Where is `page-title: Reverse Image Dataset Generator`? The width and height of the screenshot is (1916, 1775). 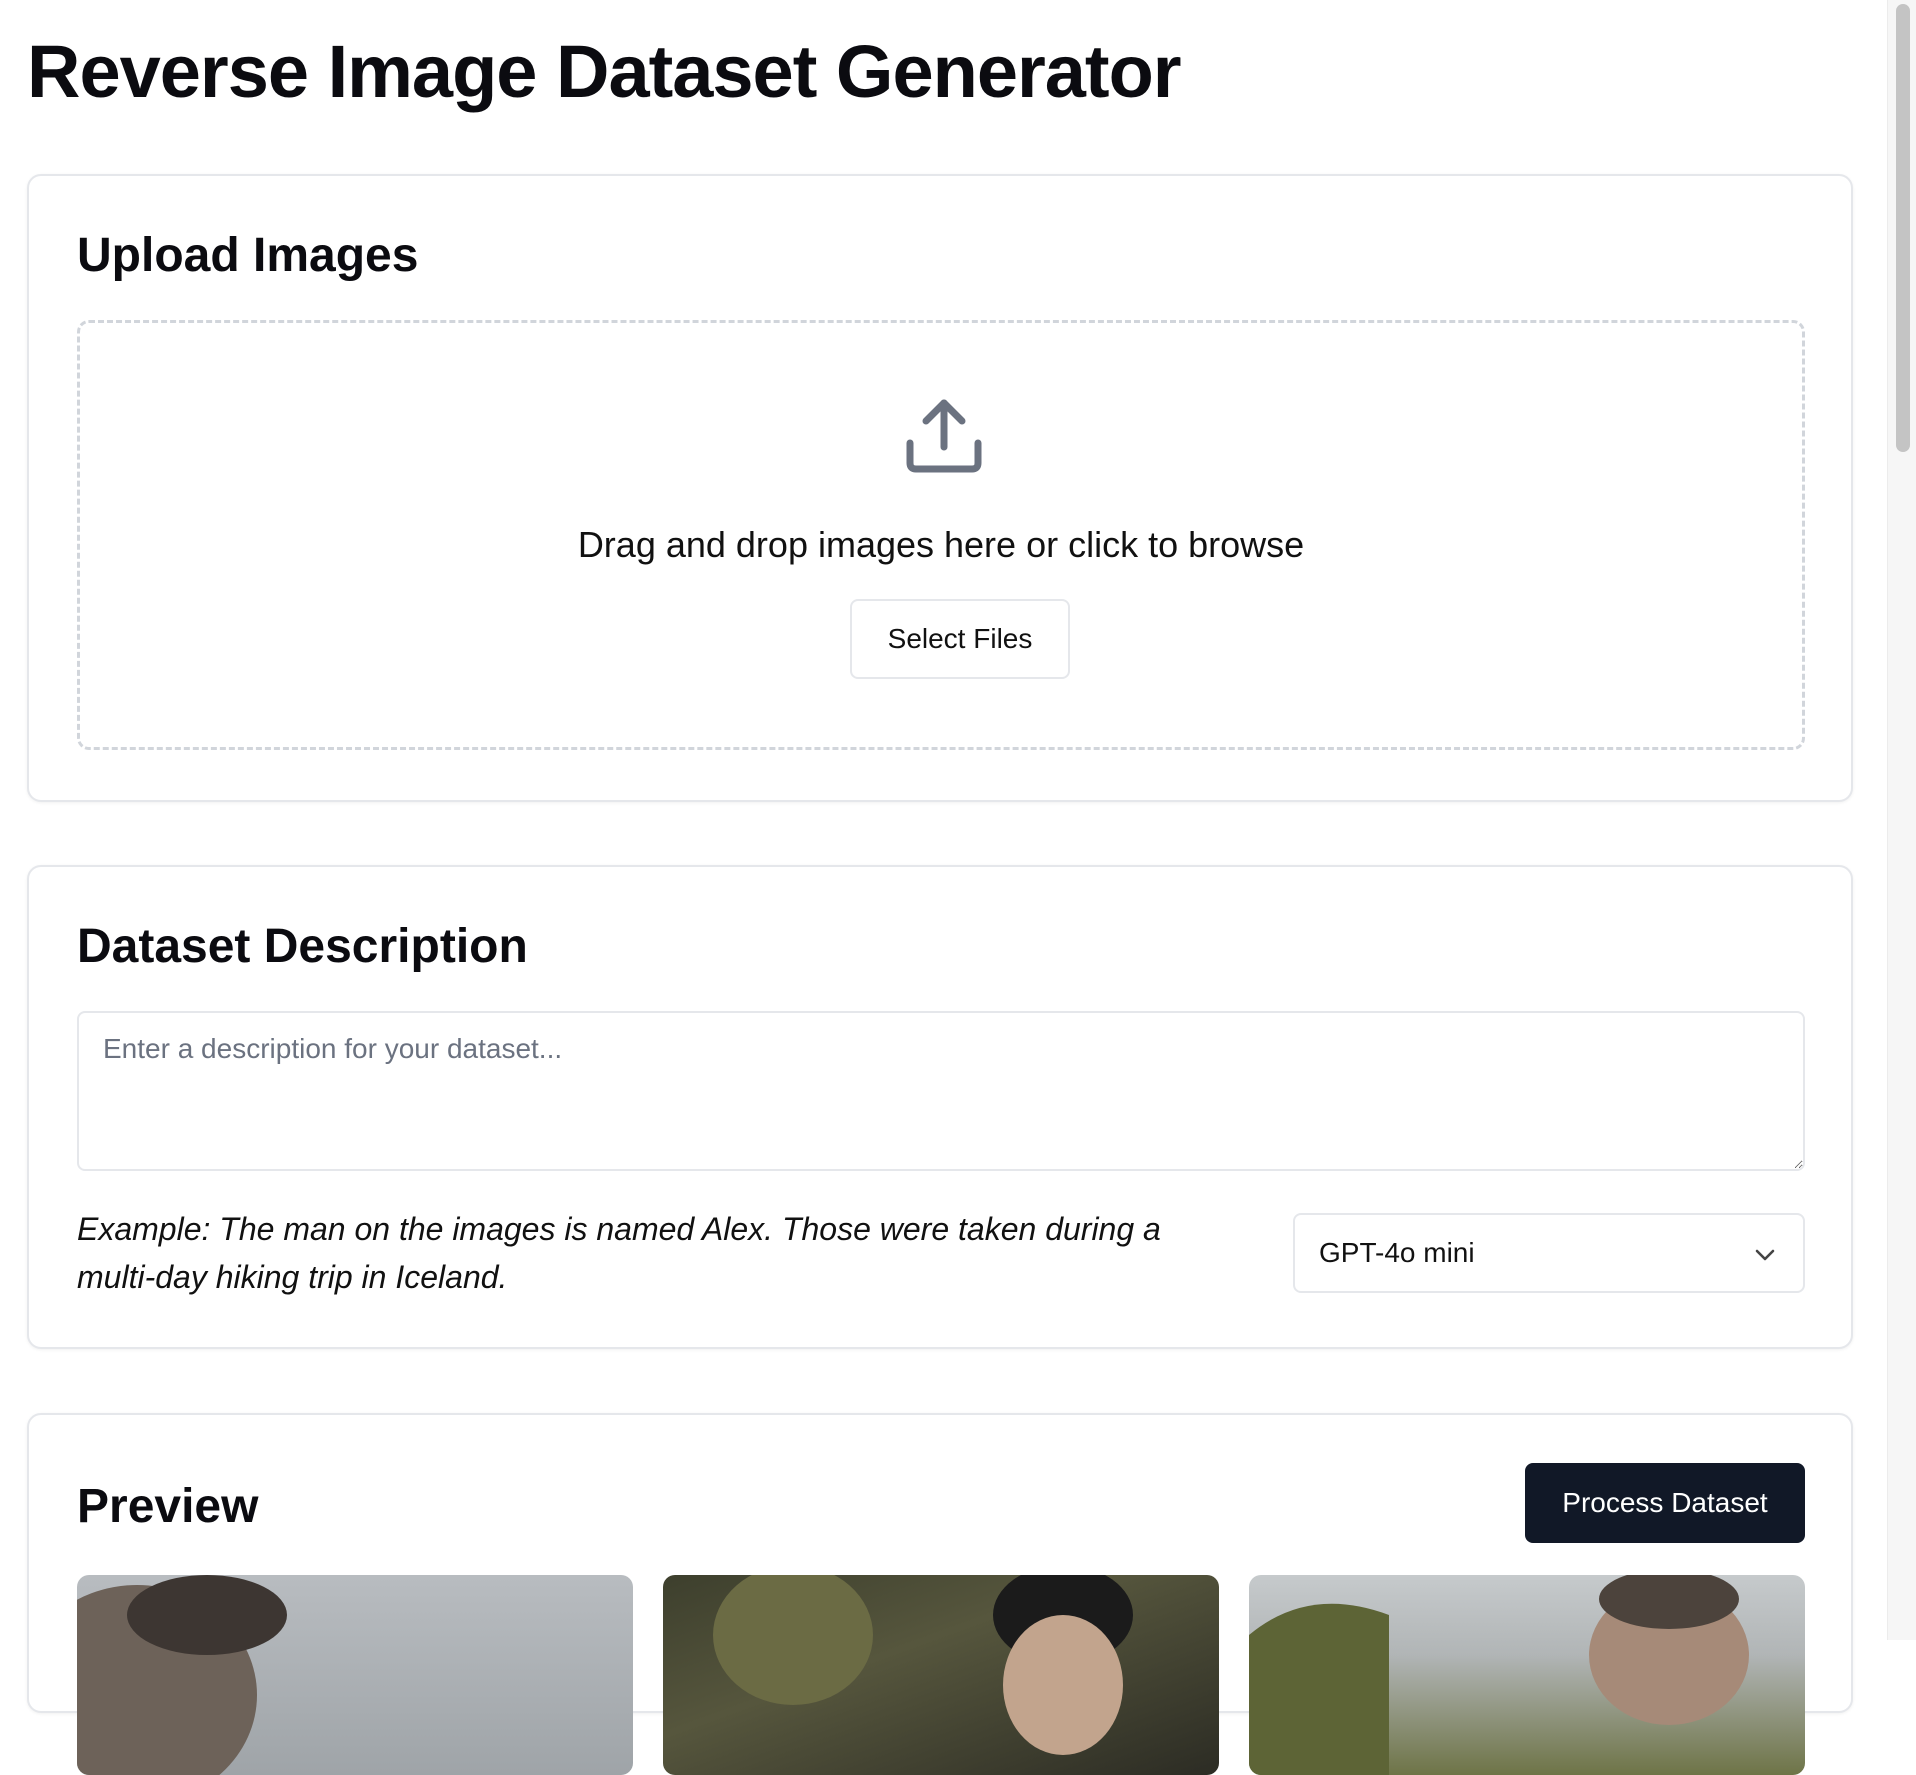
page-title: Reverse Image Dataset Generator is located at coordinates (604, 71).